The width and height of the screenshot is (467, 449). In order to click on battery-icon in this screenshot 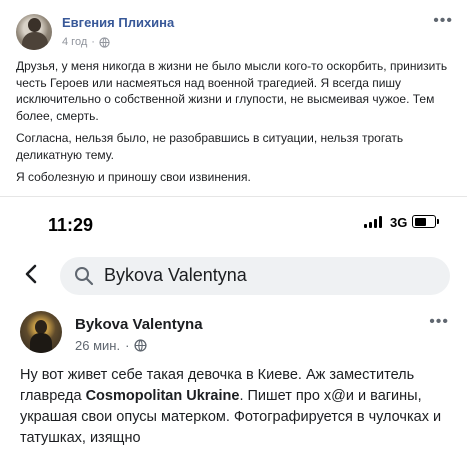, I will do `click(425, 221)`.